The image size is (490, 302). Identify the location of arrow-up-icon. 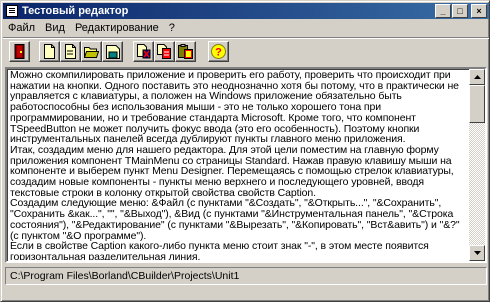
(477, 77).